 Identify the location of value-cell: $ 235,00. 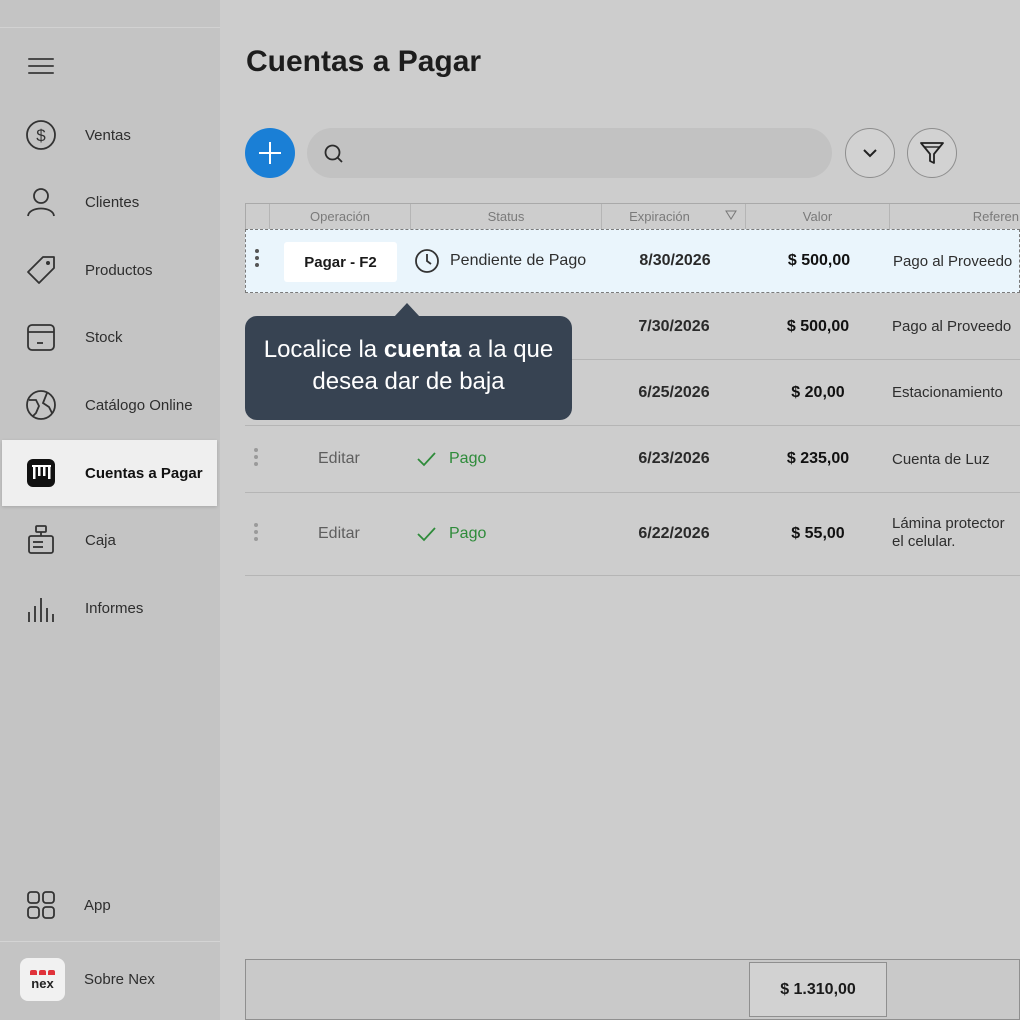
(818, 458).